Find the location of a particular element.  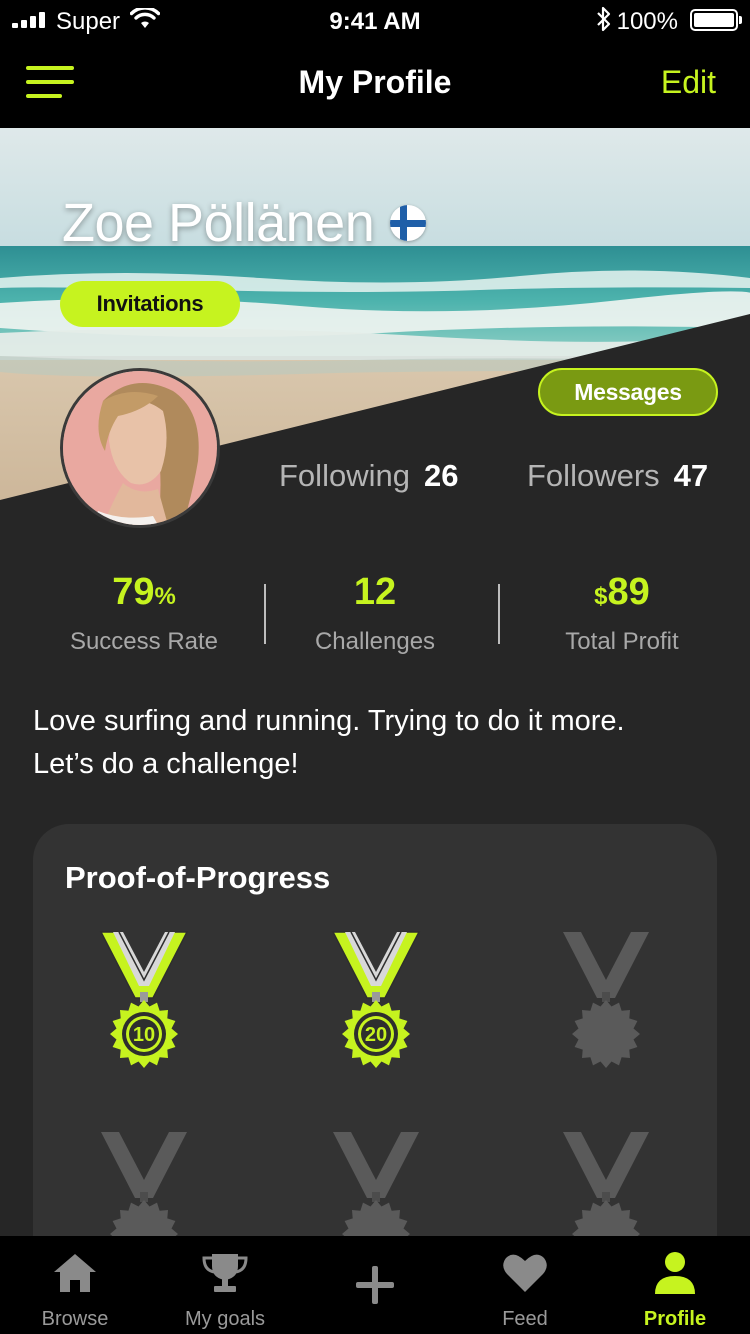

currency-symbol: $ is located at coordinates (601, 596).